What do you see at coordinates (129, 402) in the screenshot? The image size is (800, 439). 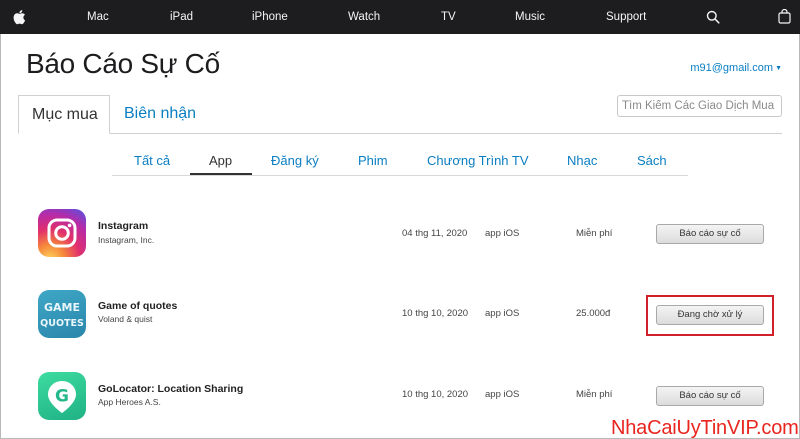 I see `app-developer: App Heroes A.S.` at bounding box center [129, 402].